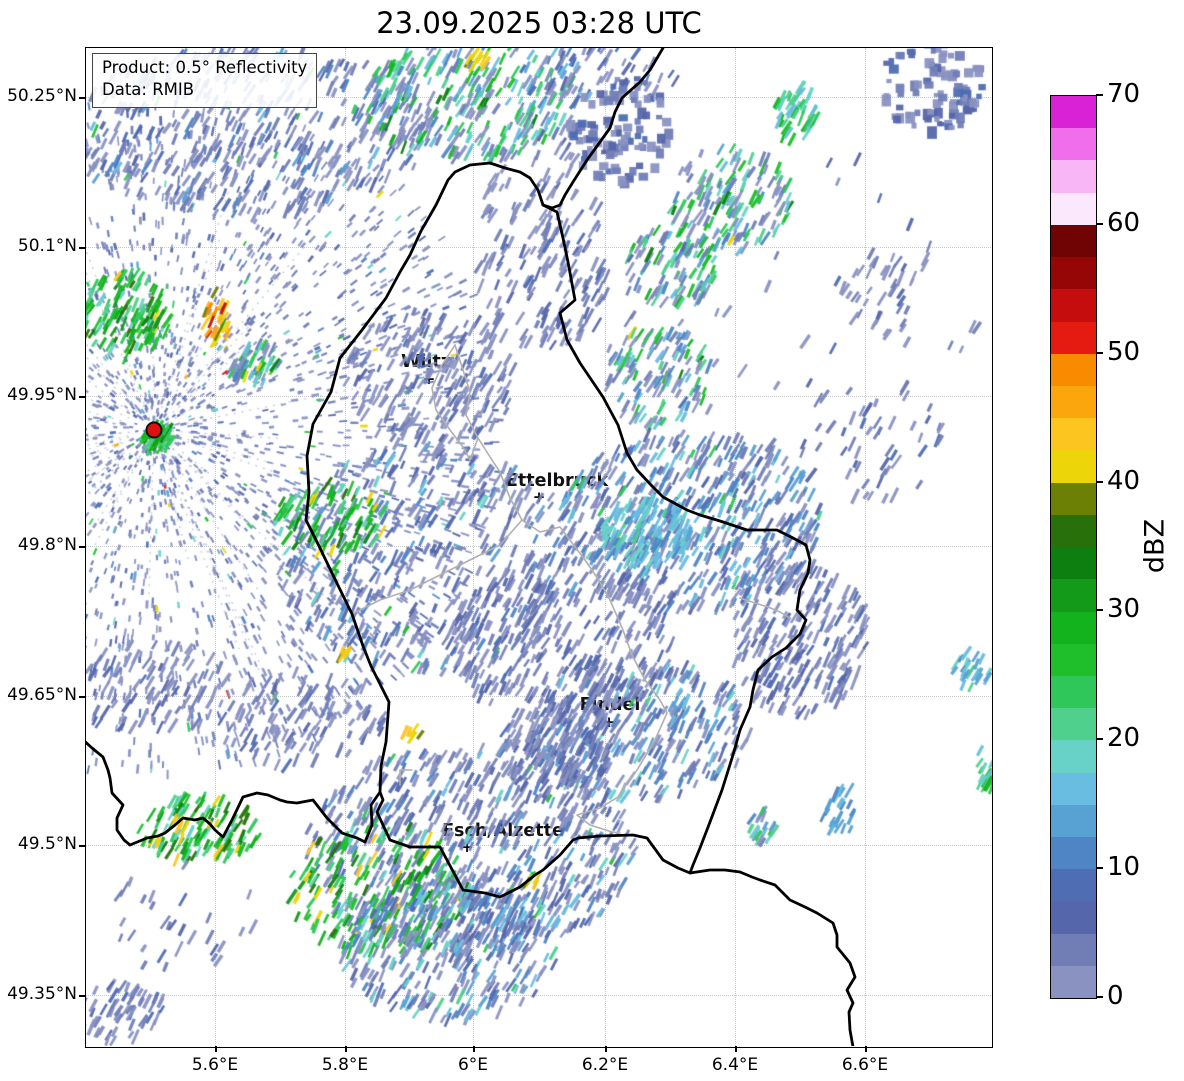 The image size is (1184, 1081). Describe the element at coordinates (1124, 866) in the screenshot. I see `colorbar-tick-label: 10` at that location.